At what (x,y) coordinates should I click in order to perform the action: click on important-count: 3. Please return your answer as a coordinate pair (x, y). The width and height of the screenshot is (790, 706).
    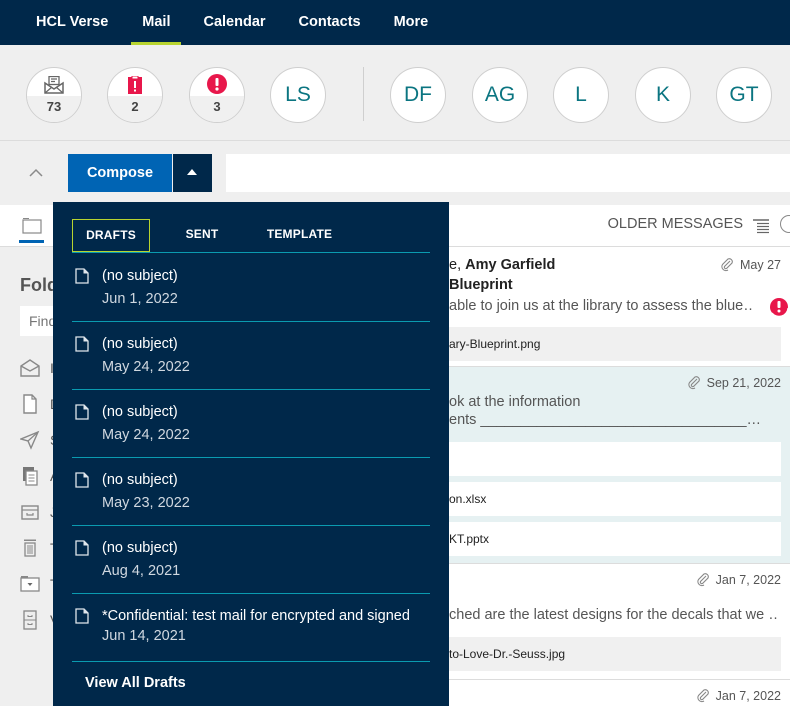
    Looking at the image, I should click on (217, 109).